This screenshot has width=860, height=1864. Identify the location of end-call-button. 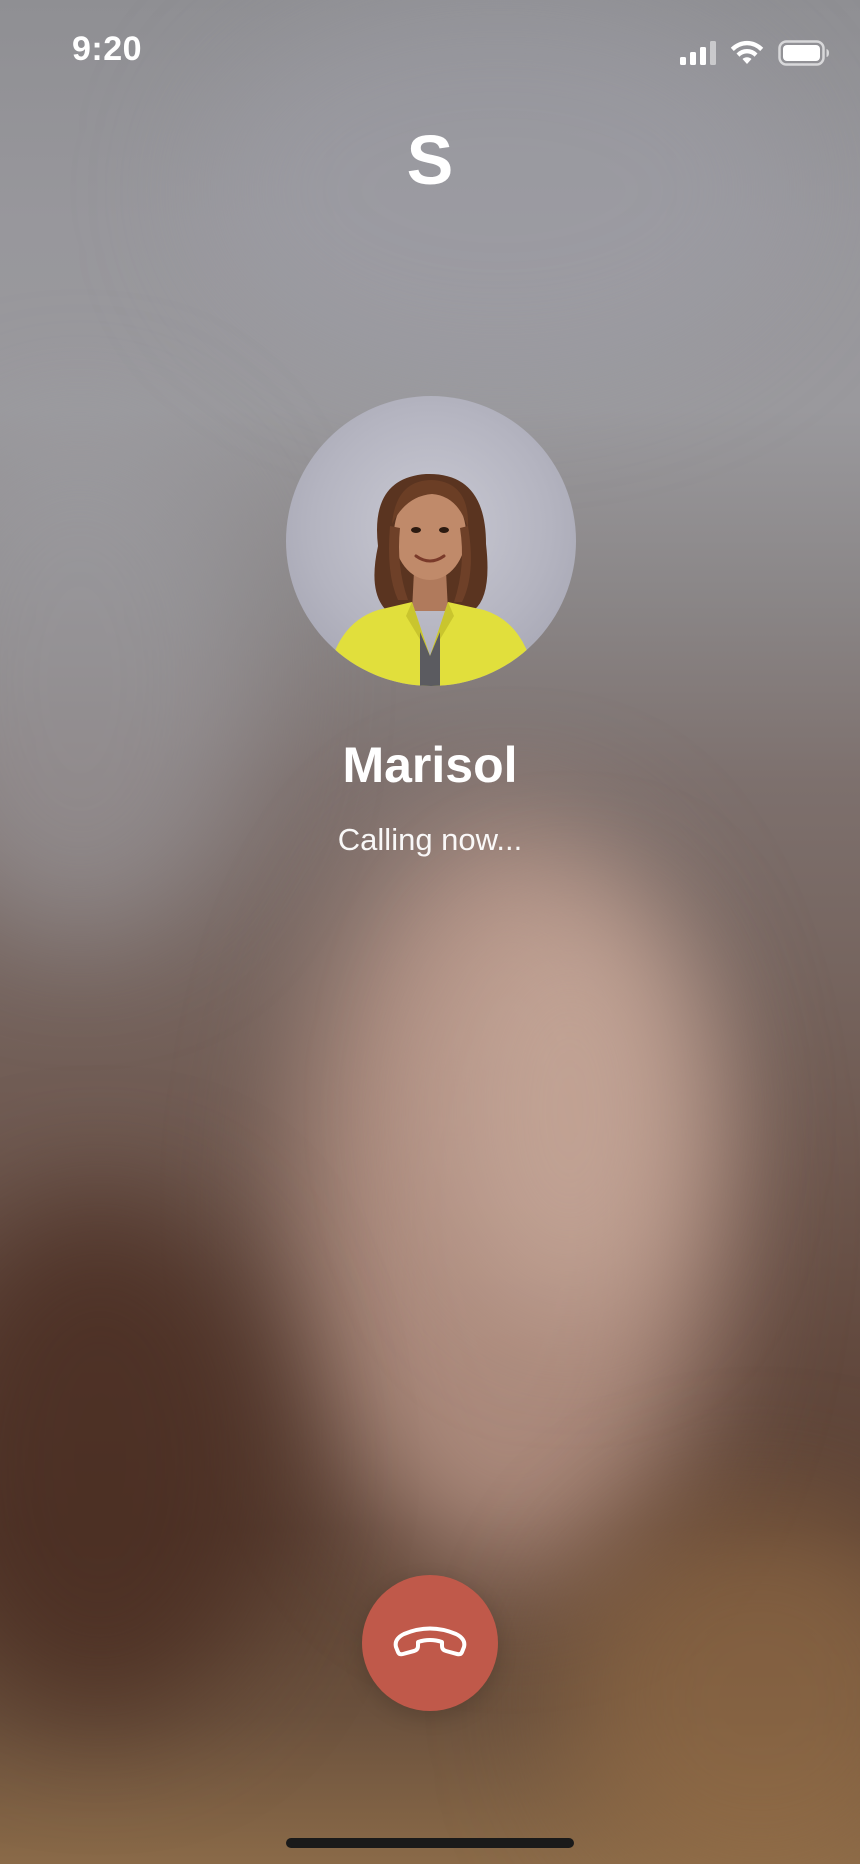
(430, 1643).